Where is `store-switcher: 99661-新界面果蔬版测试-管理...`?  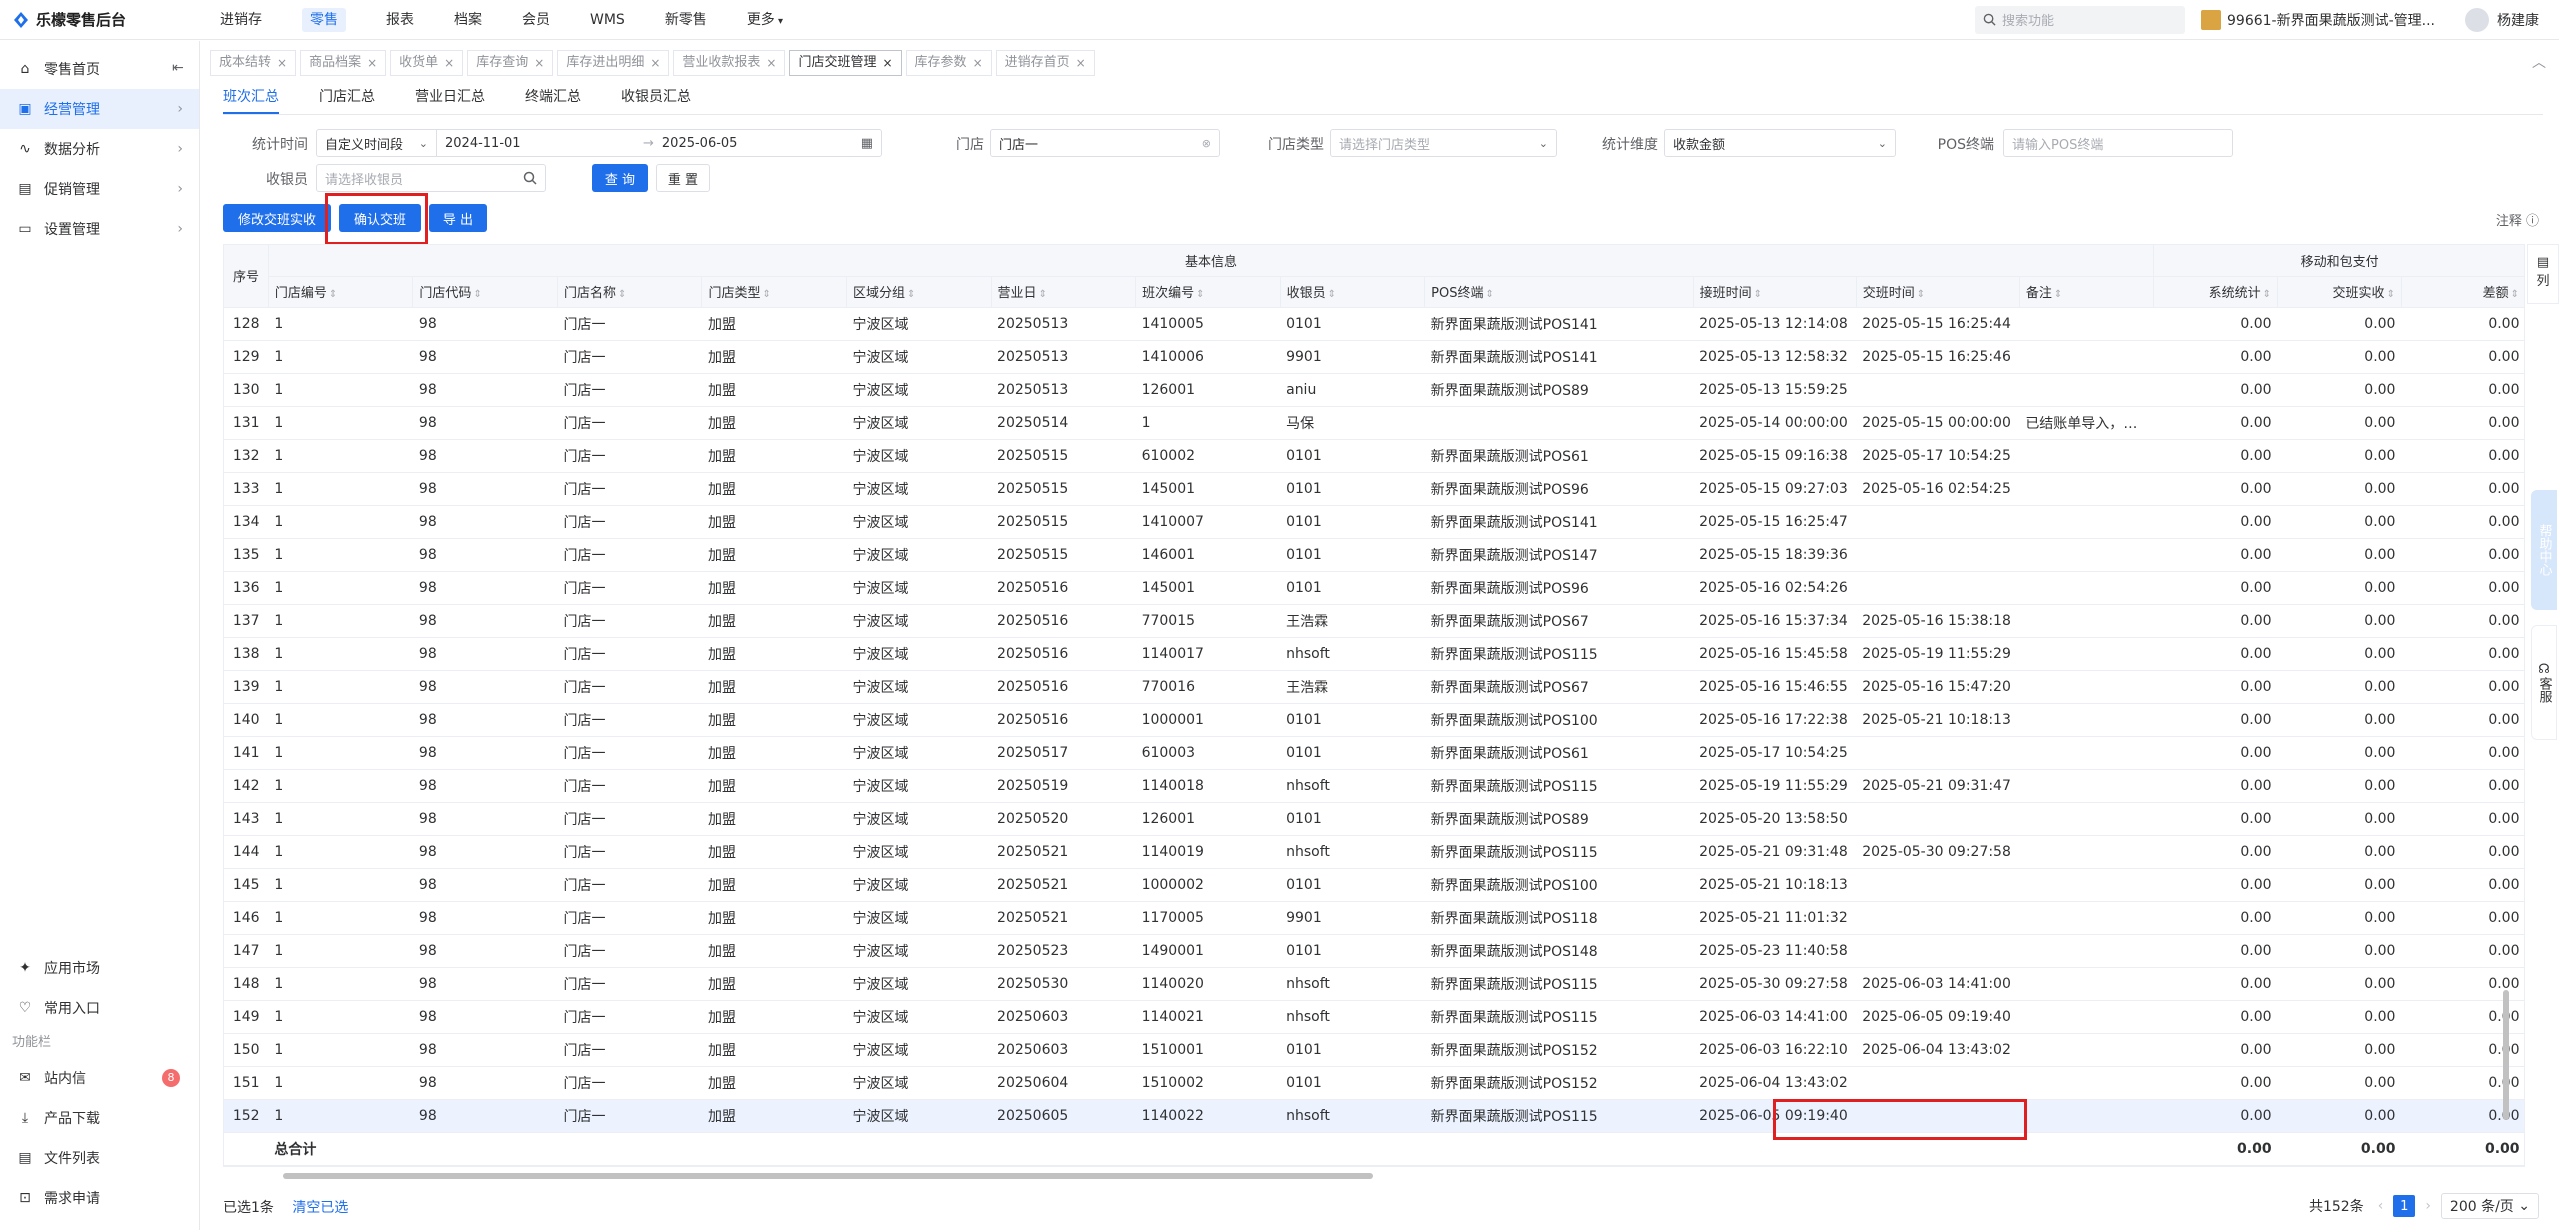
store-switcher: 99661-新界面果蔬版测试-管理... is located at coordinates (2318, 19).